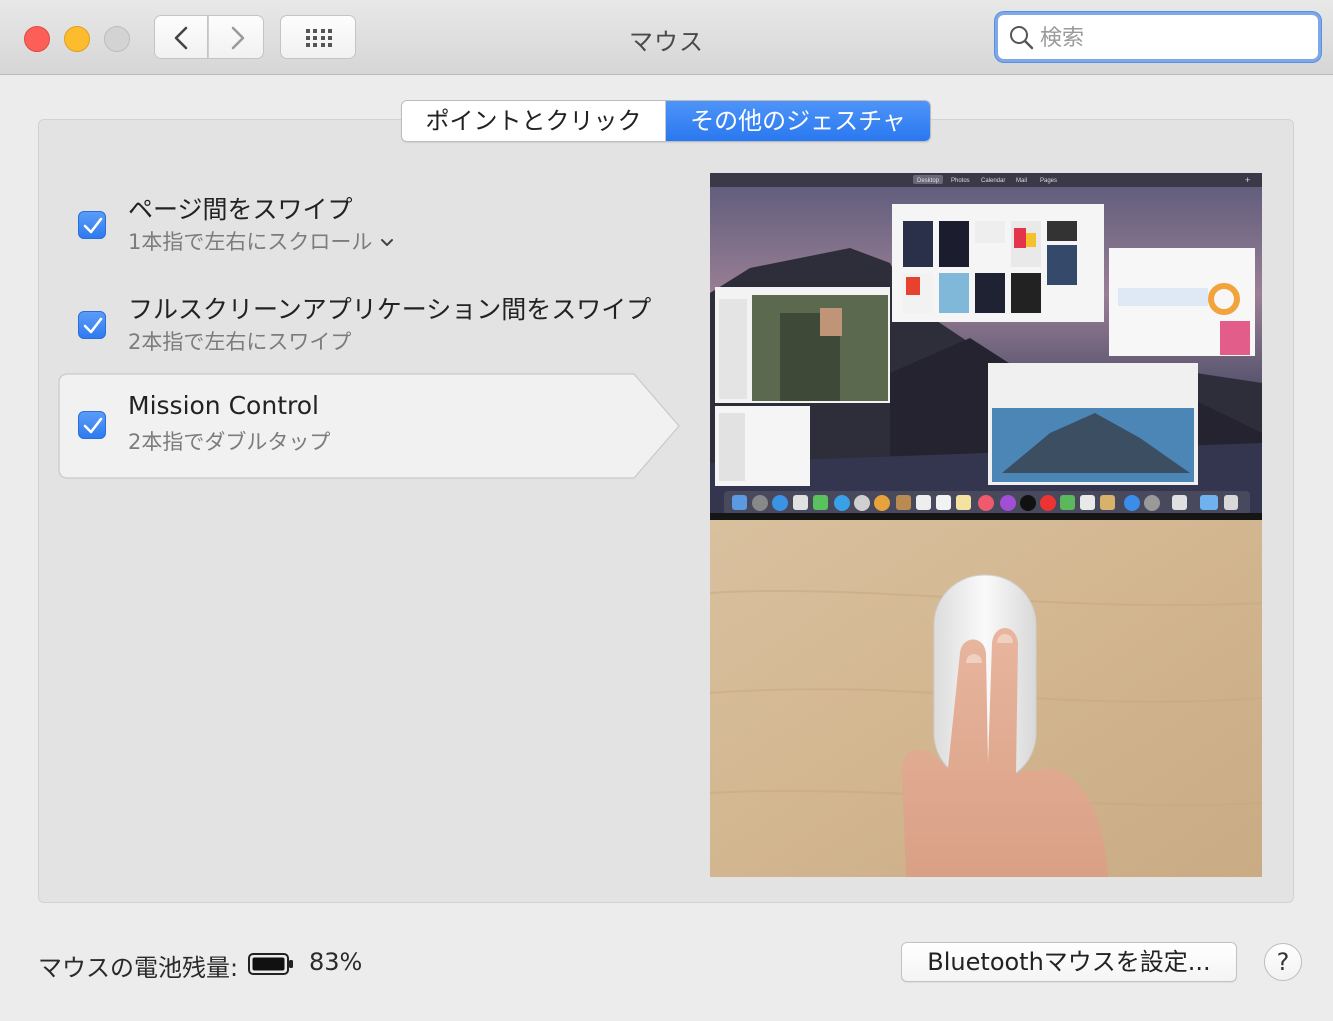 The image size is (1333, 1021). I want to click on battery-icon, so click(270, 964).